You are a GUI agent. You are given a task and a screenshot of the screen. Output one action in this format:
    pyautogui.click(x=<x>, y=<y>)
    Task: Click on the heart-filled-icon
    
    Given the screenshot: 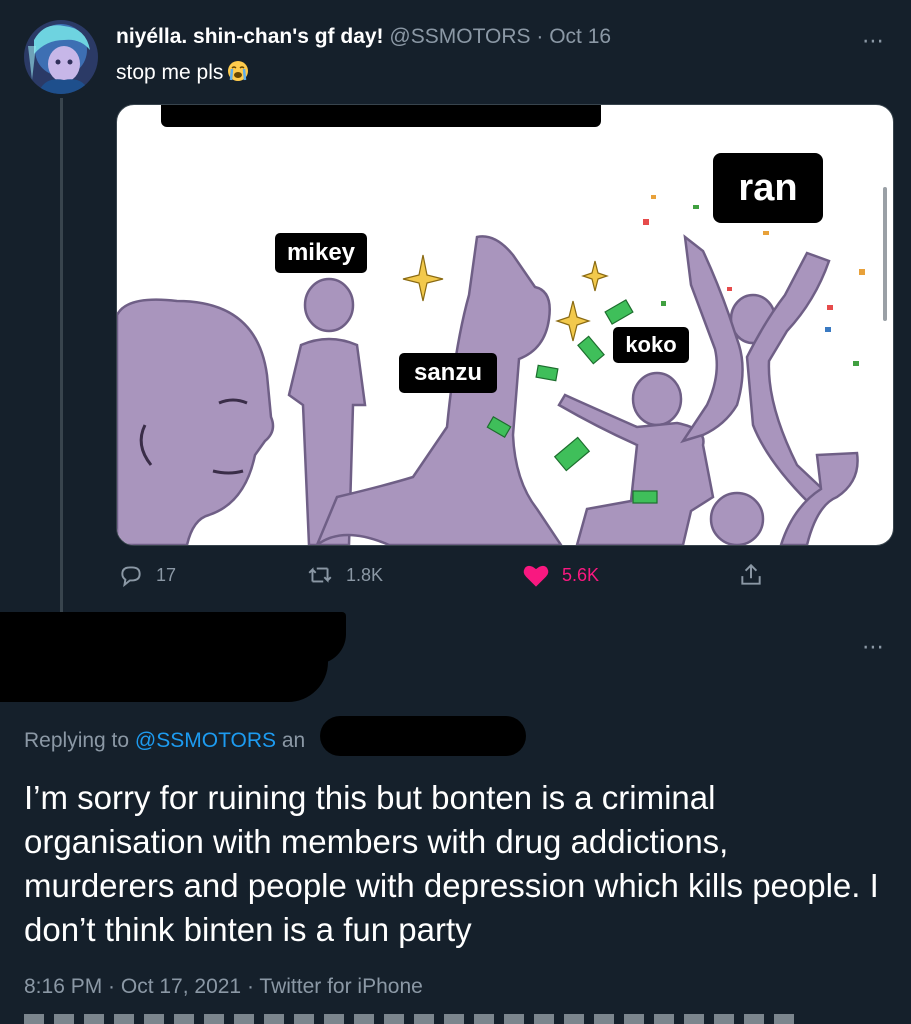 What is the action you would take?
    pyautogui.click(x=536, y=575)
    